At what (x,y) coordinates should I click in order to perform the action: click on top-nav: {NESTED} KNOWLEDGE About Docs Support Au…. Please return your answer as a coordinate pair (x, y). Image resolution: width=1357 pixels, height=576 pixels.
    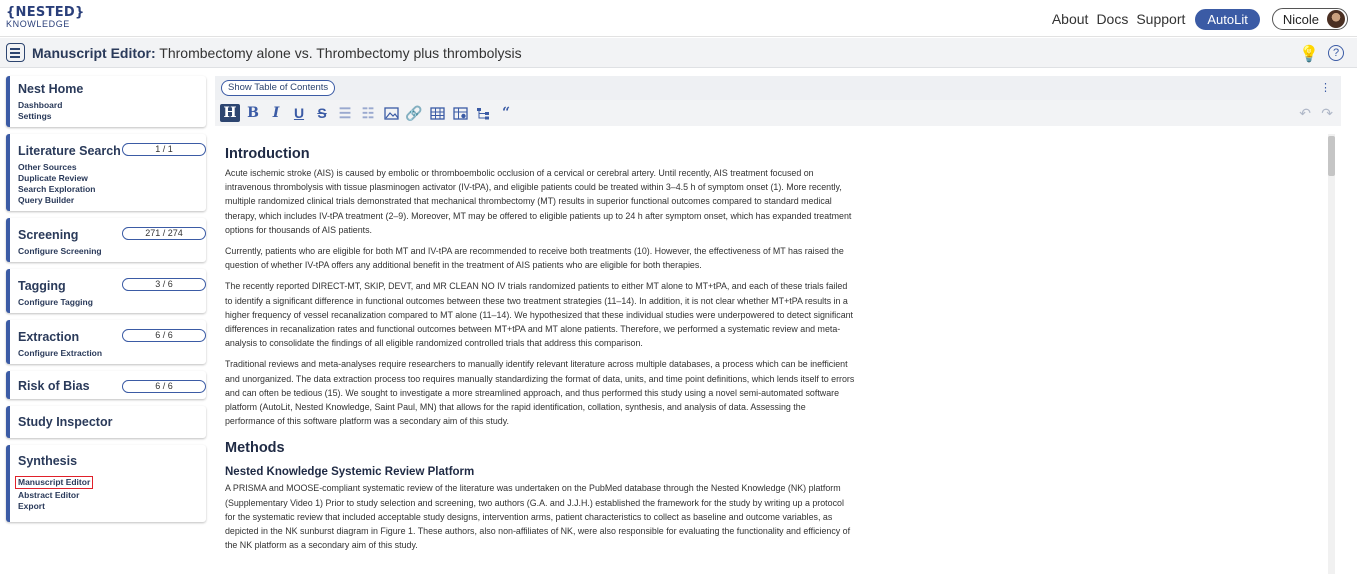
    Looking at the image, I should click on (678, 18).